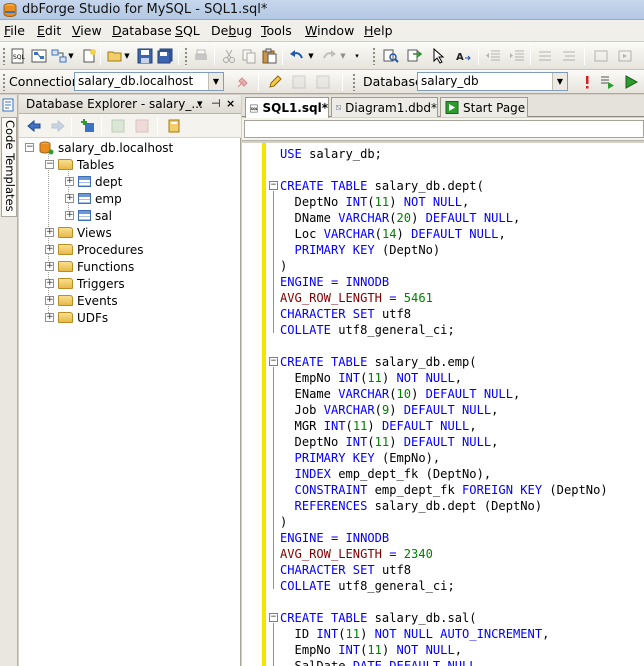 Image resolution: width=644 pixels, height=666 pixels. What do you see at coordinates (200, 103) in the screenshot?
I see `window-position-icon: ▾` at bounding box center [200, 103].